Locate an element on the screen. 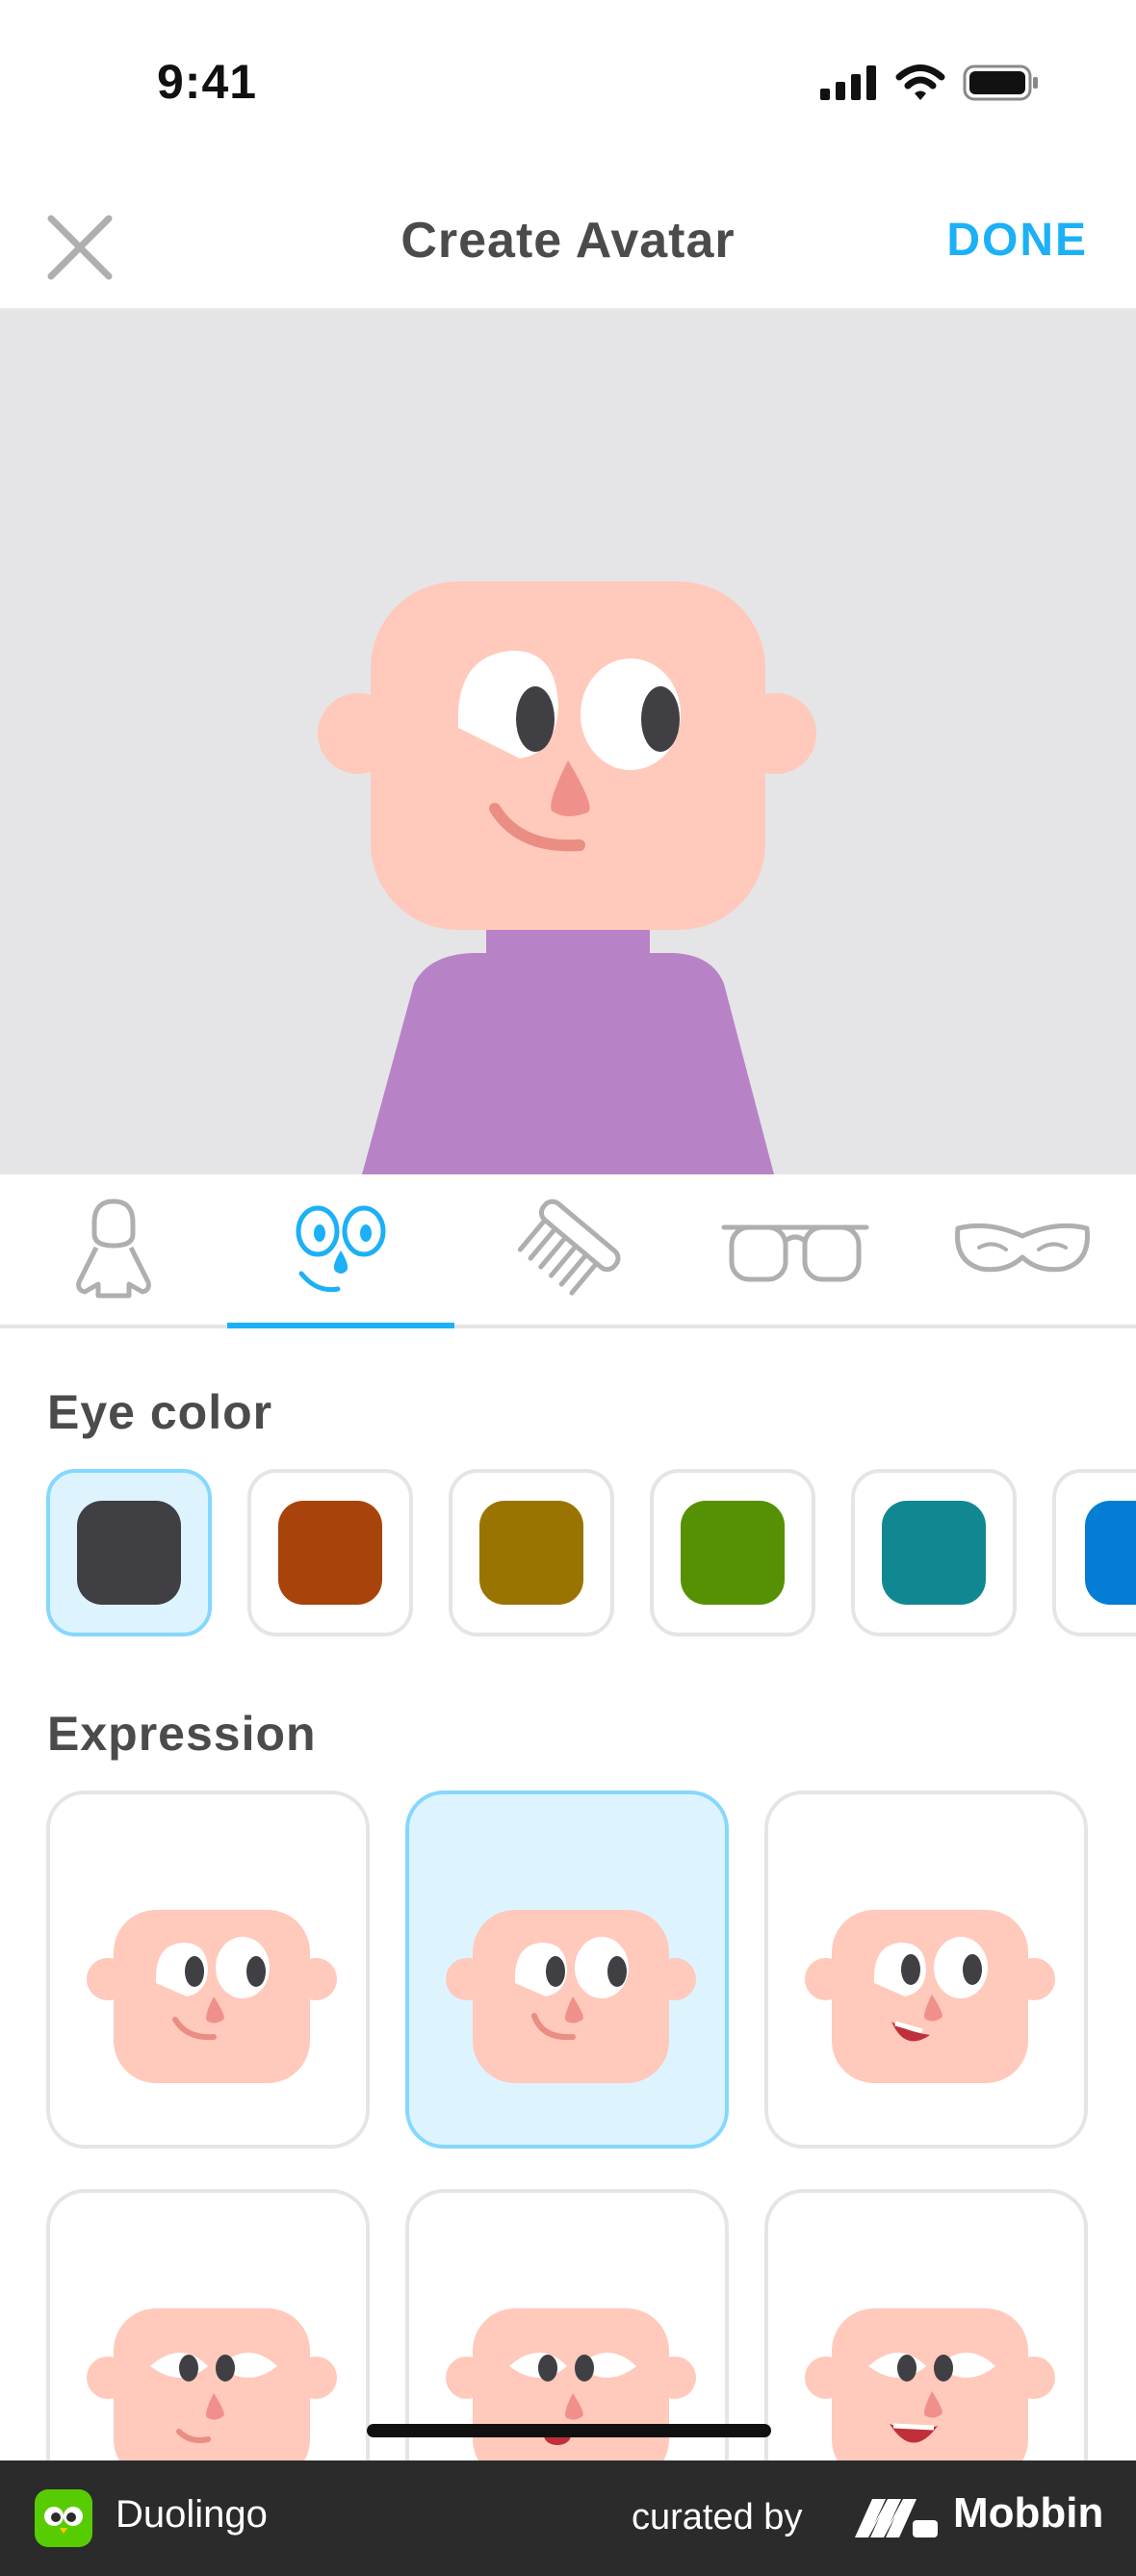 The height and width of the screenshot is (2576, 1136). cellular-signal-icon is located at coordinates (848, 82).